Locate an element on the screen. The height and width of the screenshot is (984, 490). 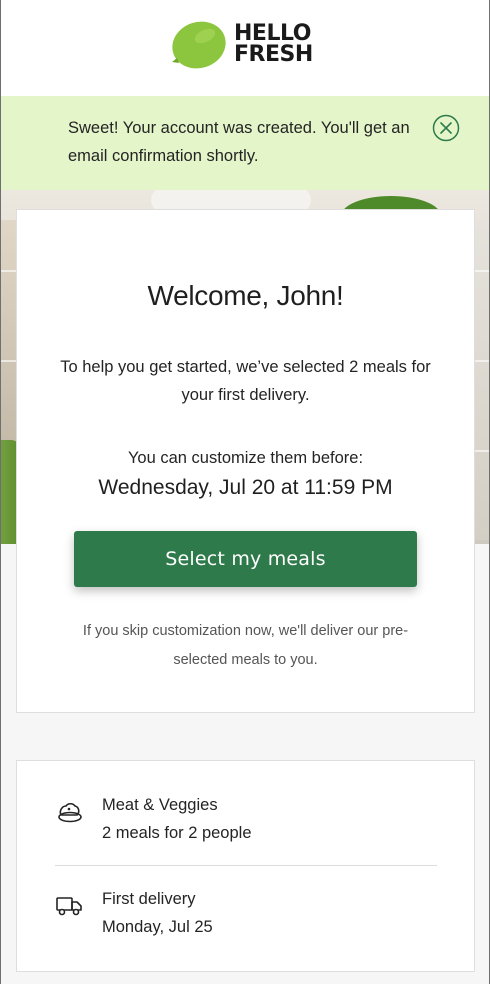
close-circle-icon is located at coordinates (446, 128).